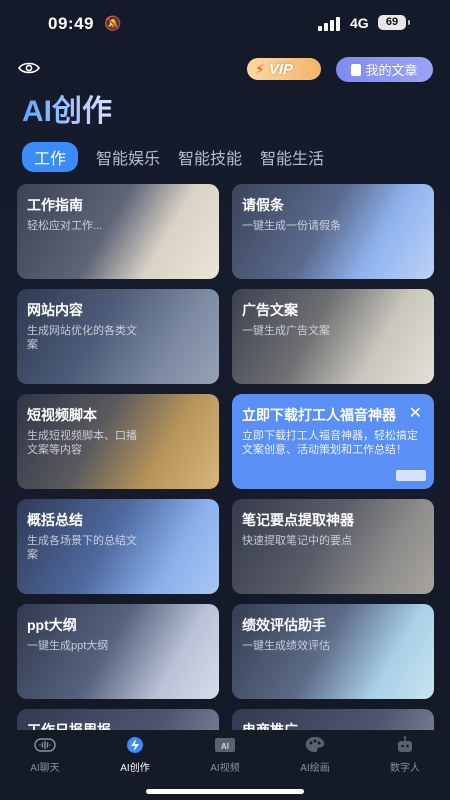 This screenshot has width=450, height=800. Describe the element at coordinates (286, 331) in the screenshot. I see `card-desc: 一键生成广告文案` at that location.